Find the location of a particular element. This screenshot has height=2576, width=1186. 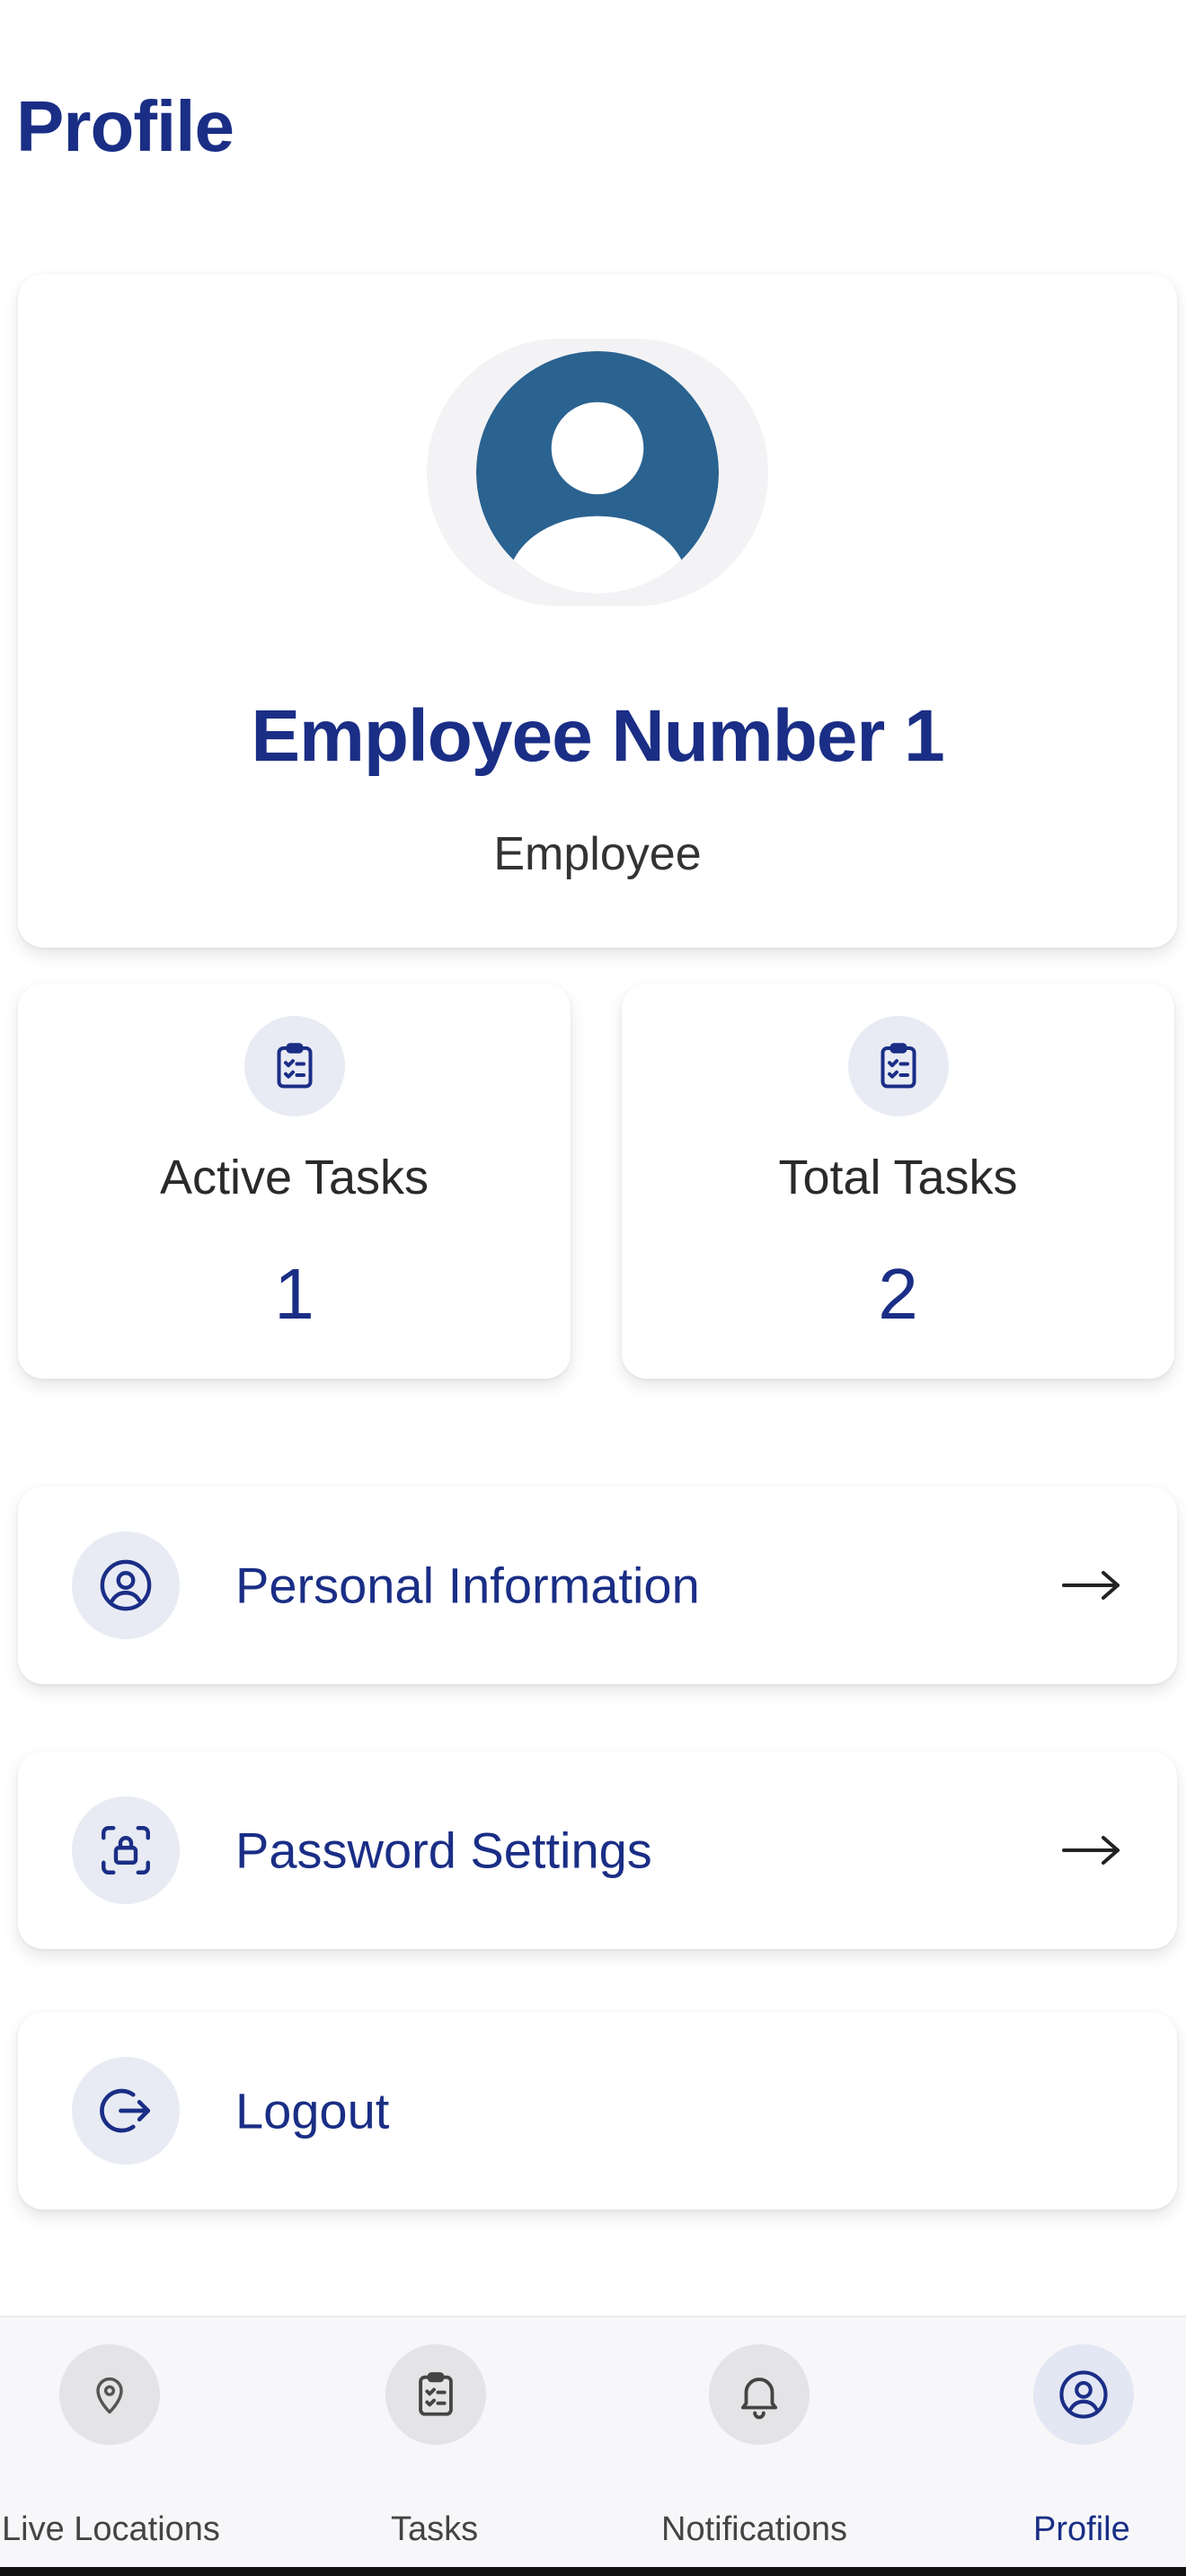

nav-label: Tasks is located at coordinates (435, 2529).